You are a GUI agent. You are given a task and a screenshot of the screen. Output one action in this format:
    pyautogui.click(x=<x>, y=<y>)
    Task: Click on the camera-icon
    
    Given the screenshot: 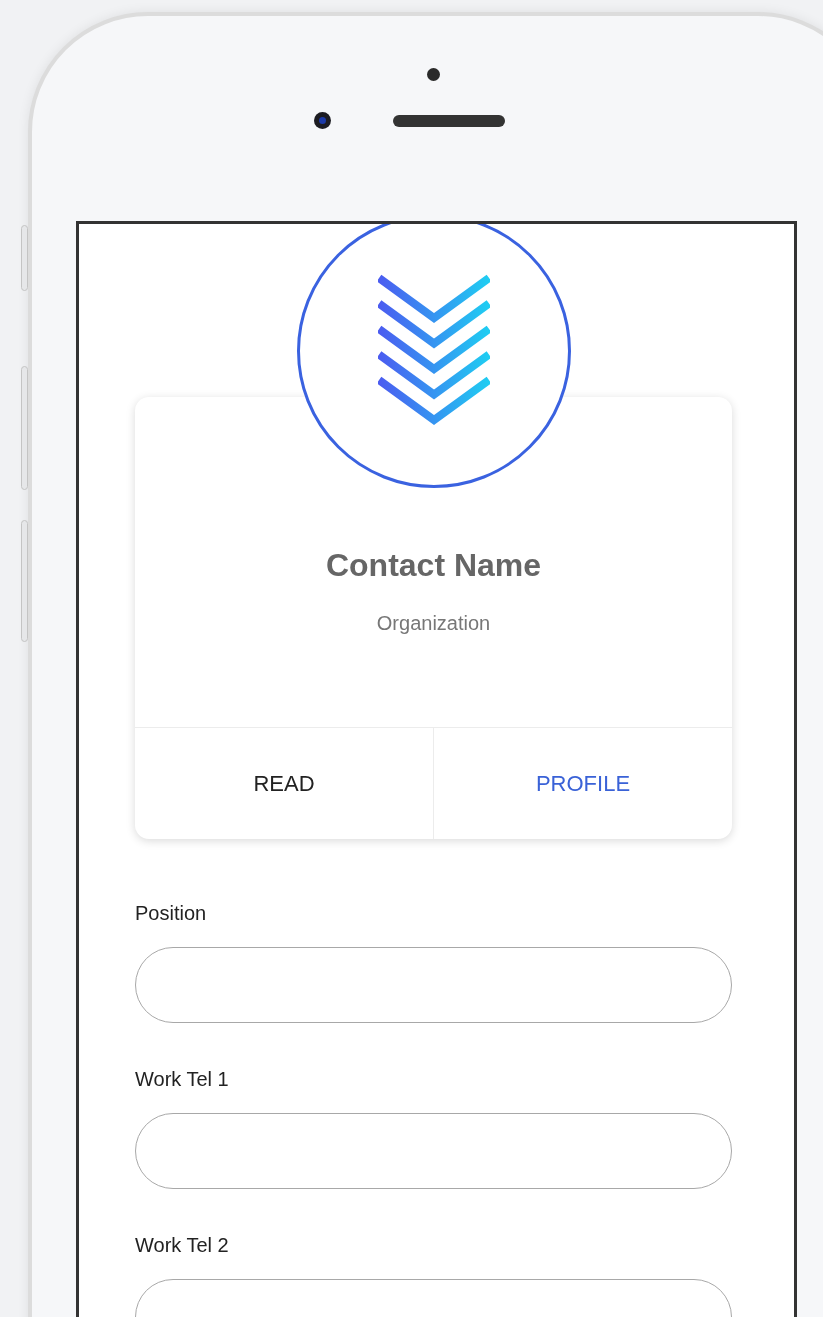 What is the action you would take?
    pyautogui.click(x=322, y=120)
    